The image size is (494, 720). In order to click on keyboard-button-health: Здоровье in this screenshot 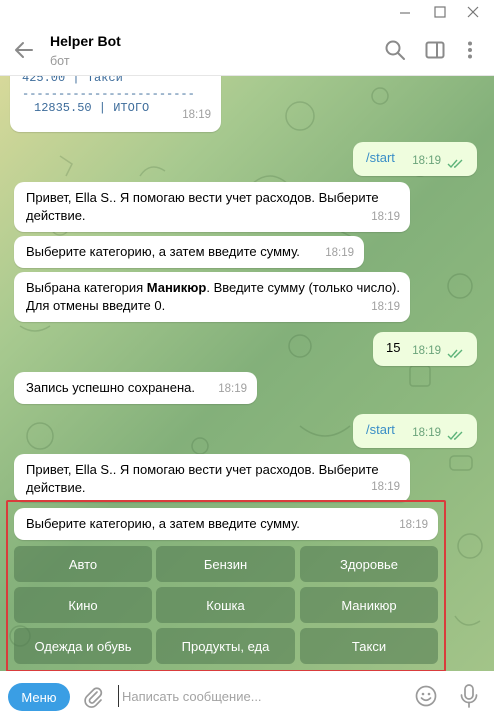, I will do `click(369, 564)`.